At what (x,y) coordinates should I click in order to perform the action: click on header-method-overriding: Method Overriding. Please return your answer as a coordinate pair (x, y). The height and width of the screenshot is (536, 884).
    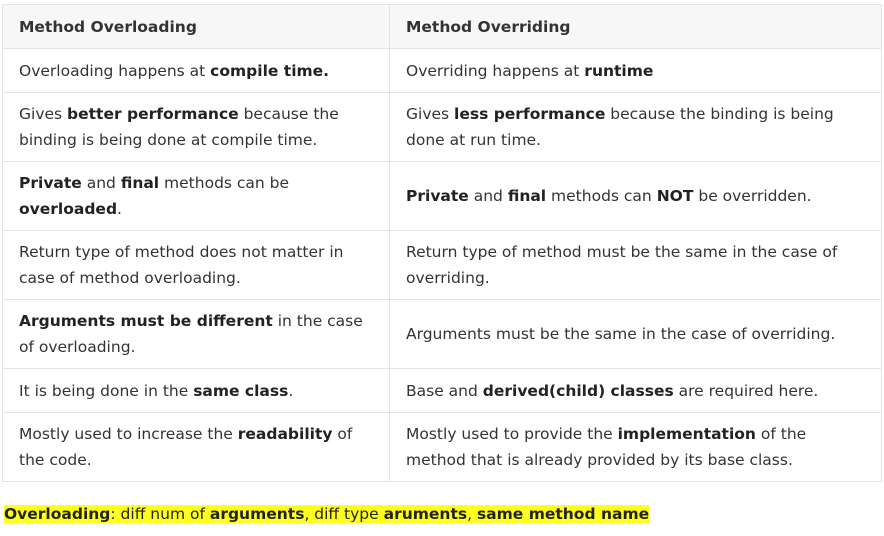
    Looking at the image, I should click on (635, 26).